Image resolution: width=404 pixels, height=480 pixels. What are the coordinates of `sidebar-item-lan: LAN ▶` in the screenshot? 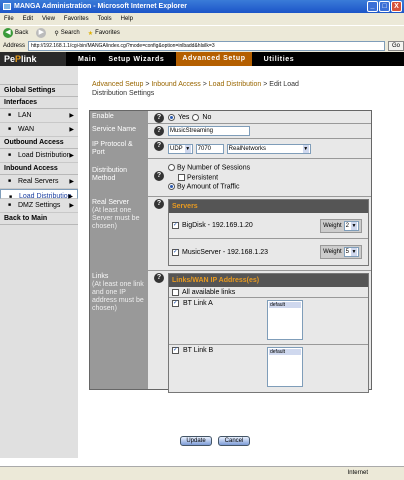 It's located at (39, 116).